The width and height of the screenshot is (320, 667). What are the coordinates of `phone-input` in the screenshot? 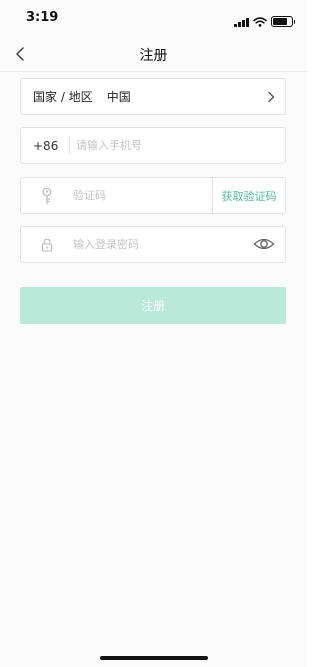 It's located at (177, 145).